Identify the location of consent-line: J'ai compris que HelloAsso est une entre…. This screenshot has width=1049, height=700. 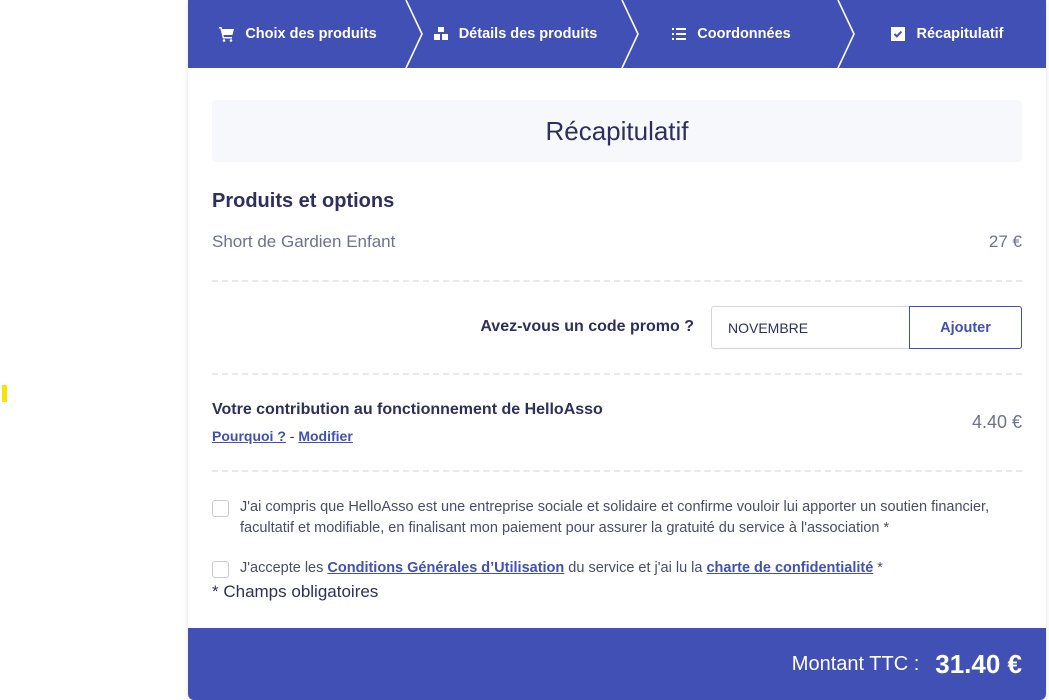
(615, 507).